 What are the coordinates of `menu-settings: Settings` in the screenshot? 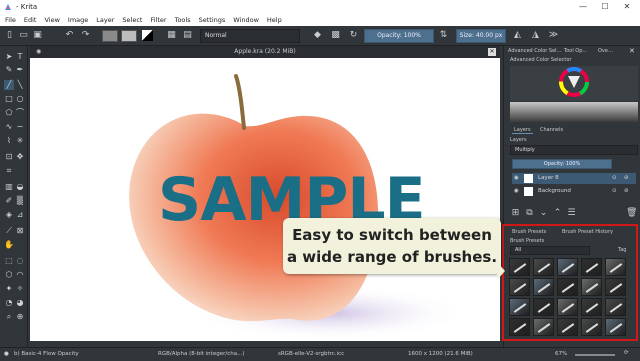 It's located at (212, 20).